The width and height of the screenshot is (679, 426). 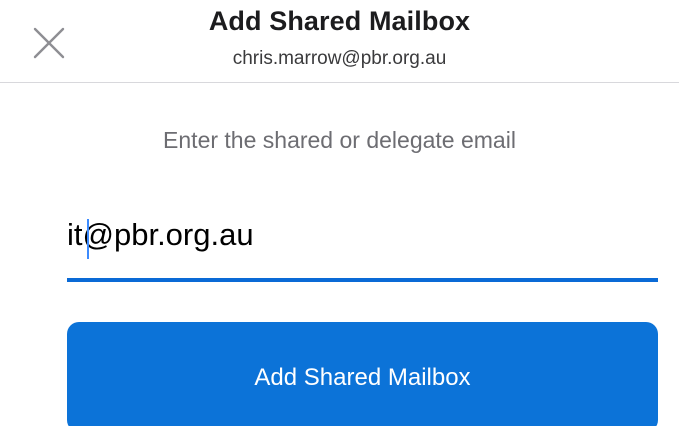 I want to click on email-prompt-label: Enter the shared or delegate email, so click(x=339, y=140).